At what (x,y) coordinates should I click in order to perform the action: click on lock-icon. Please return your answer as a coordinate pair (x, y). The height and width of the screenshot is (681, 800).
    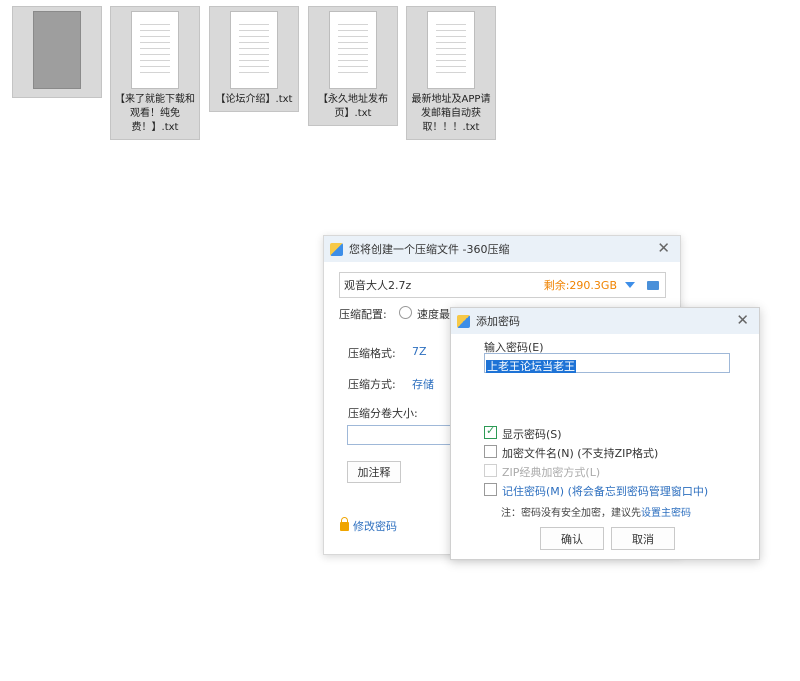
    Looking at the image, I should click on (344, 523).